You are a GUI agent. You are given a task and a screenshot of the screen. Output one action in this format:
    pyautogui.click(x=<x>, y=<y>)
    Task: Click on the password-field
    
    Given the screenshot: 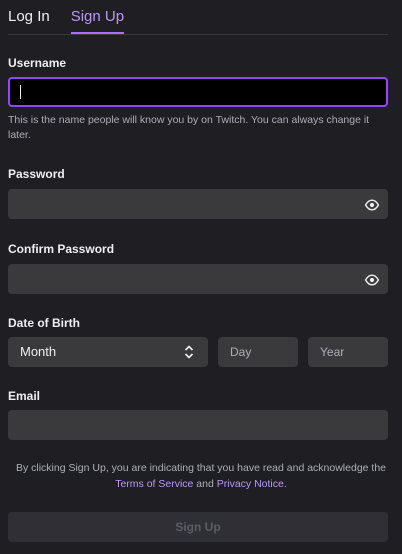 What is the action you would take?
    pyautogui.click(x=198, y=204)
    